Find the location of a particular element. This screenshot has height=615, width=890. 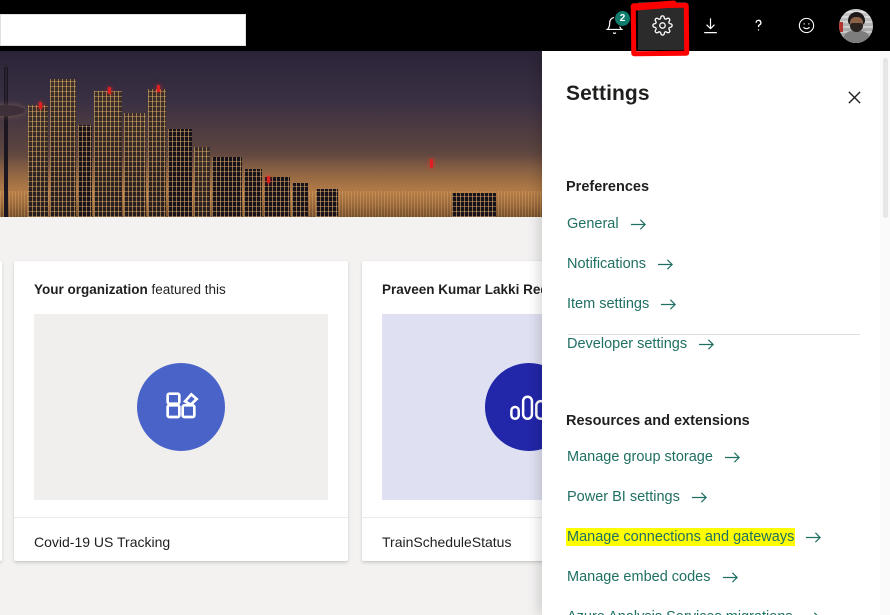

settings-link-developer-settings: Developer settings is located at coordinates (640, 344).